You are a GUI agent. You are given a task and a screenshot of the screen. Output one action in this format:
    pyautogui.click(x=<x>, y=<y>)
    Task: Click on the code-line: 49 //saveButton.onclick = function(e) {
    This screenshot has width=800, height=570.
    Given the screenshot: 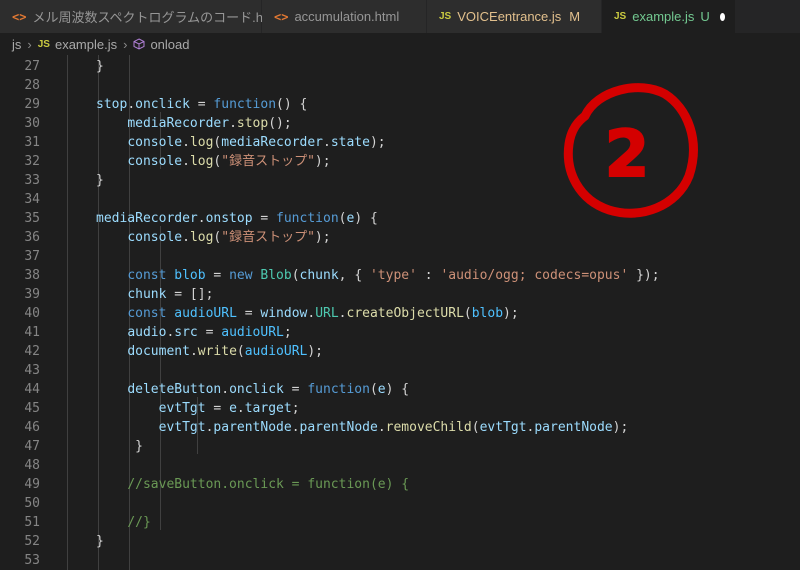 What is the action you would take?
    pyautogui.click(x=400, y=484)
    